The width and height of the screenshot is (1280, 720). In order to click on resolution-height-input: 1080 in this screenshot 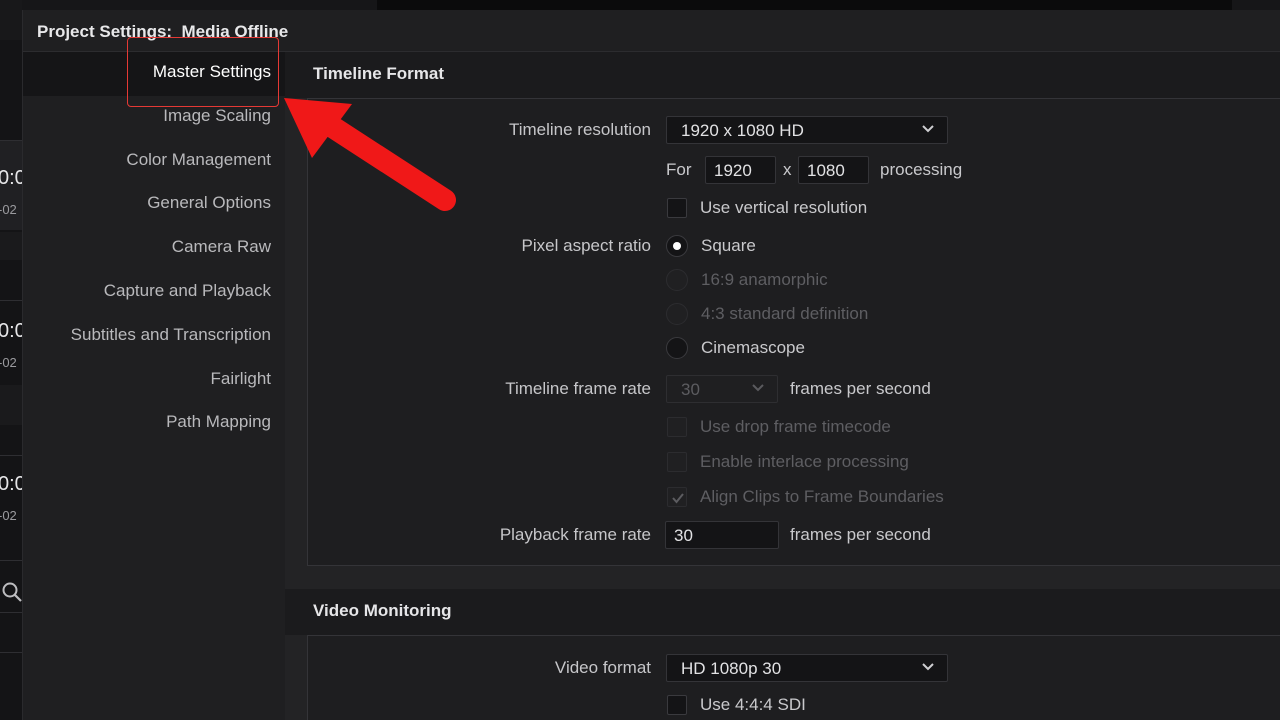, I will do `click(833, 170)`.